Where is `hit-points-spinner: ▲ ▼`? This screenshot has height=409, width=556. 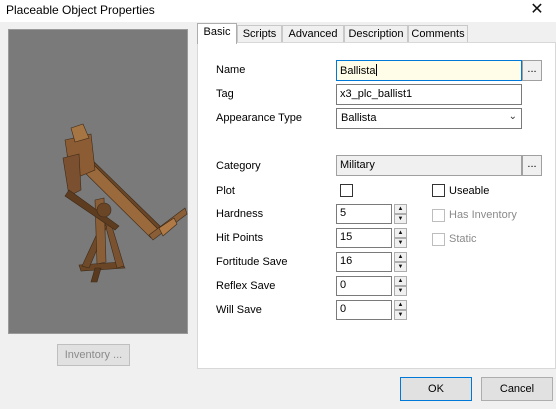
hit-points-spinner: ▲ ▼ is located at coordinates (400, 238).